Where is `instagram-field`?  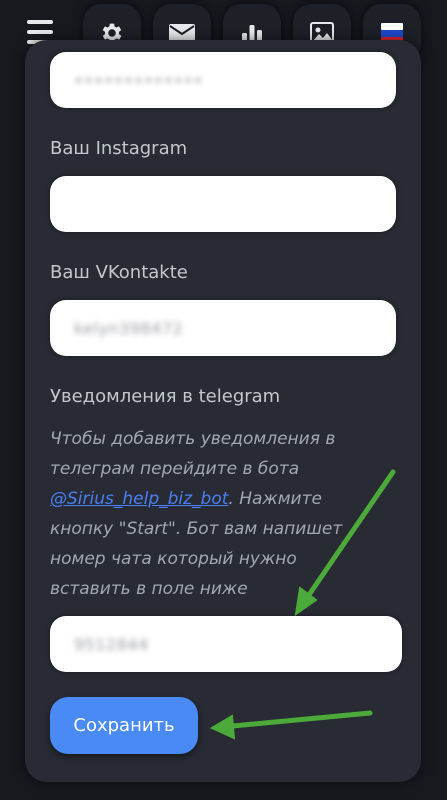
instagram-field is located at coordinates (223, 204).